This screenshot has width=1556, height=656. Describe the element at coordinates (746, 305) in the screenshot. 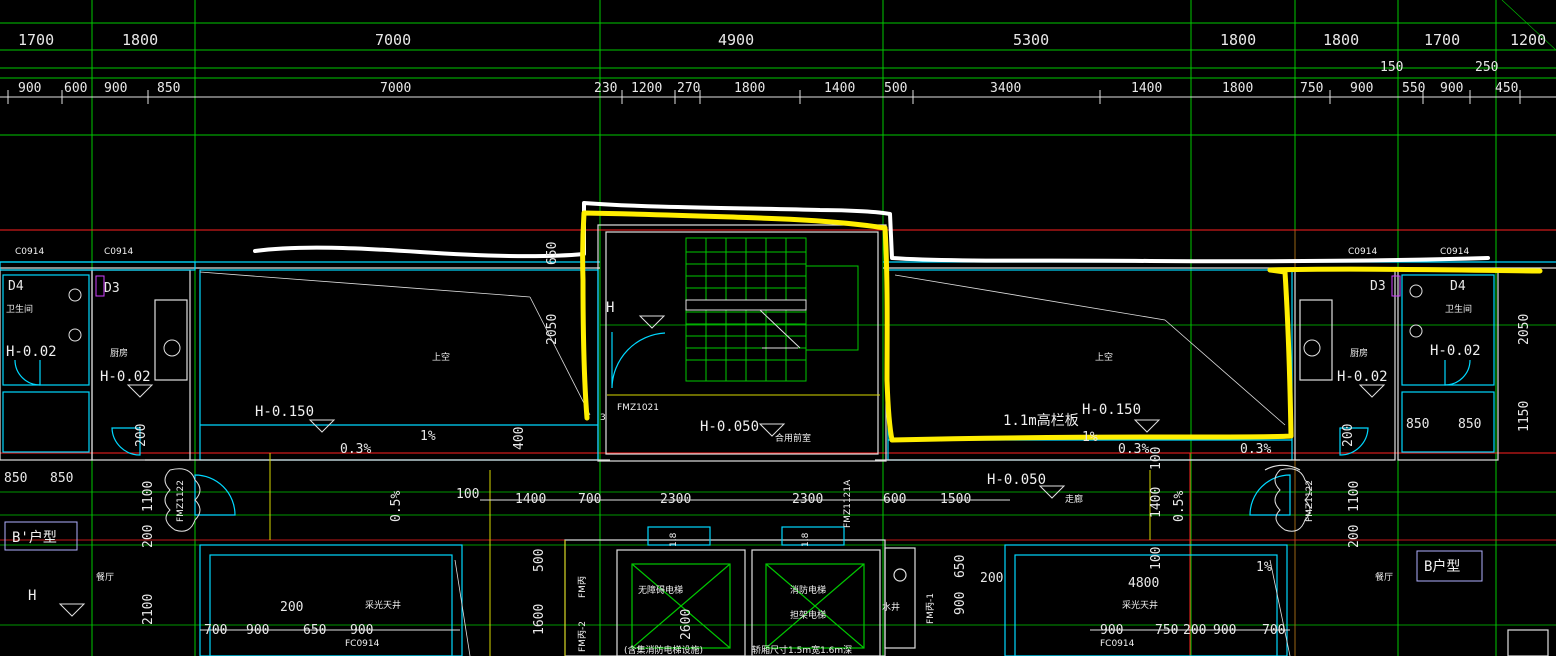

I see `stair-divider` at that location.